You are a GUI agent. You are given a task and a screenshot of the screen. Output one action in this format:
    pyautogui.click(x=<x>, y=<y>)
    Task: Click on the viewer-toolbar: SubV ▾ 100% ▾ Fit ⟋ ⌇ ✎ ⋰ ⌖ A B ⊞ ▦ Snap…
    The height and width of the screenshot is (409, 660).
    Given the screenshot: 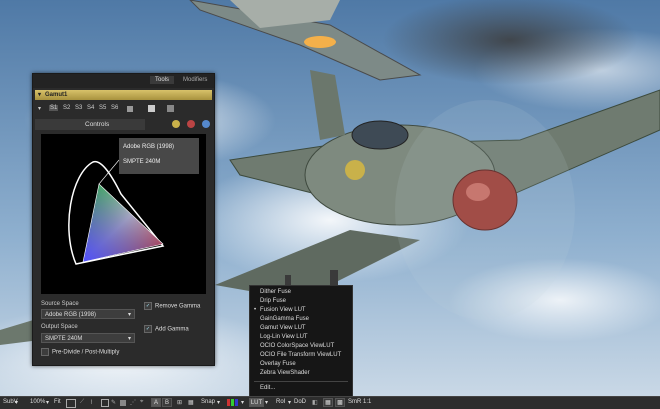 What is the action you would take?
    pyautogui.click(x=330, y=402)
    